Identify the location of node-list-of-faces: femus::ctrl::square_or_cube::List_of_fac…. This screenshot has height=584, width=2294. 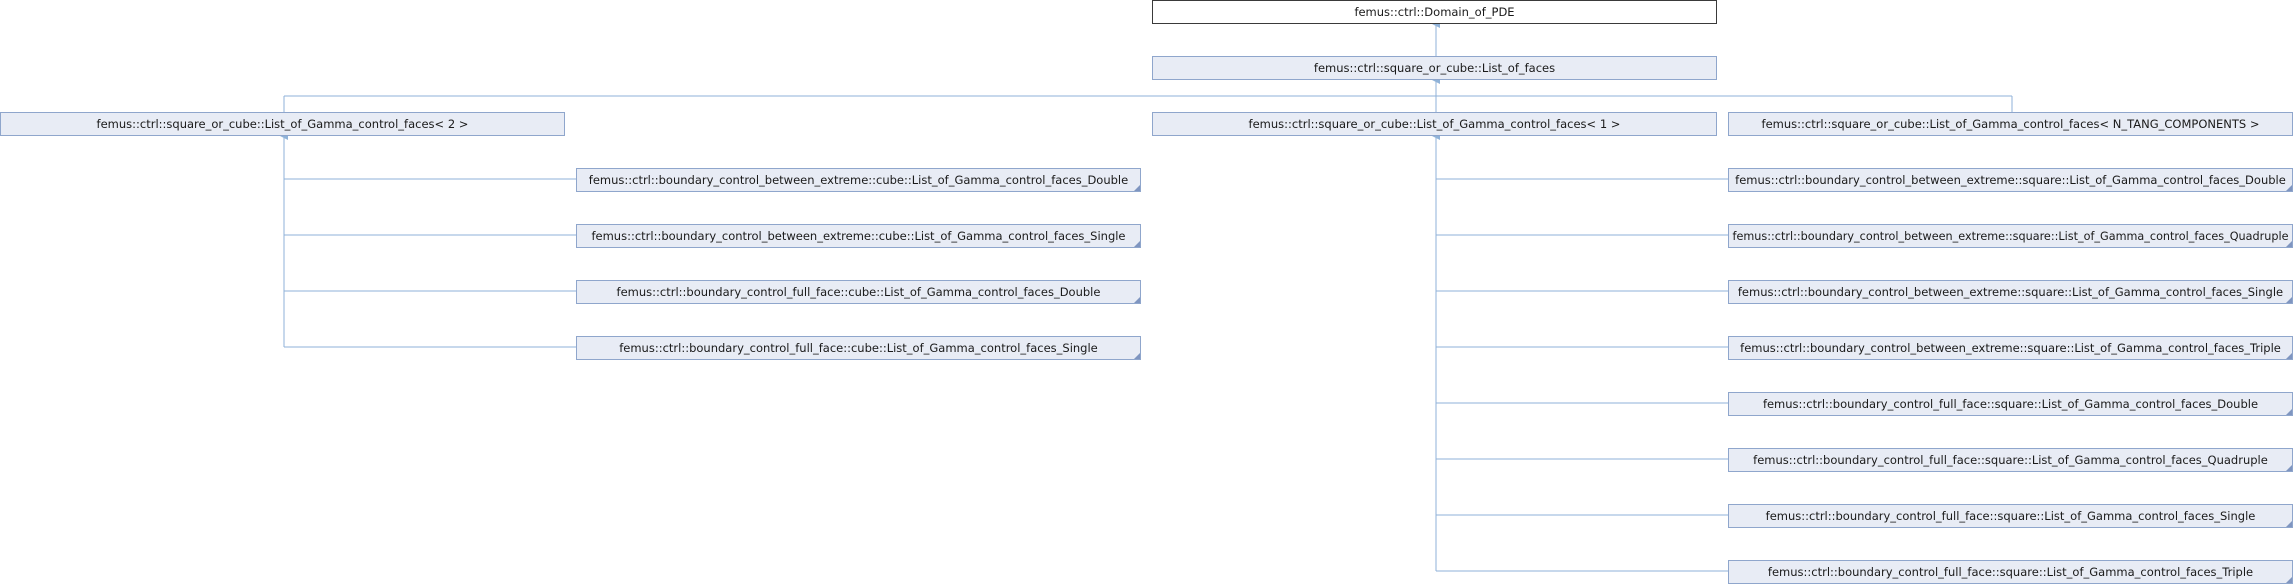
(1434, 68).